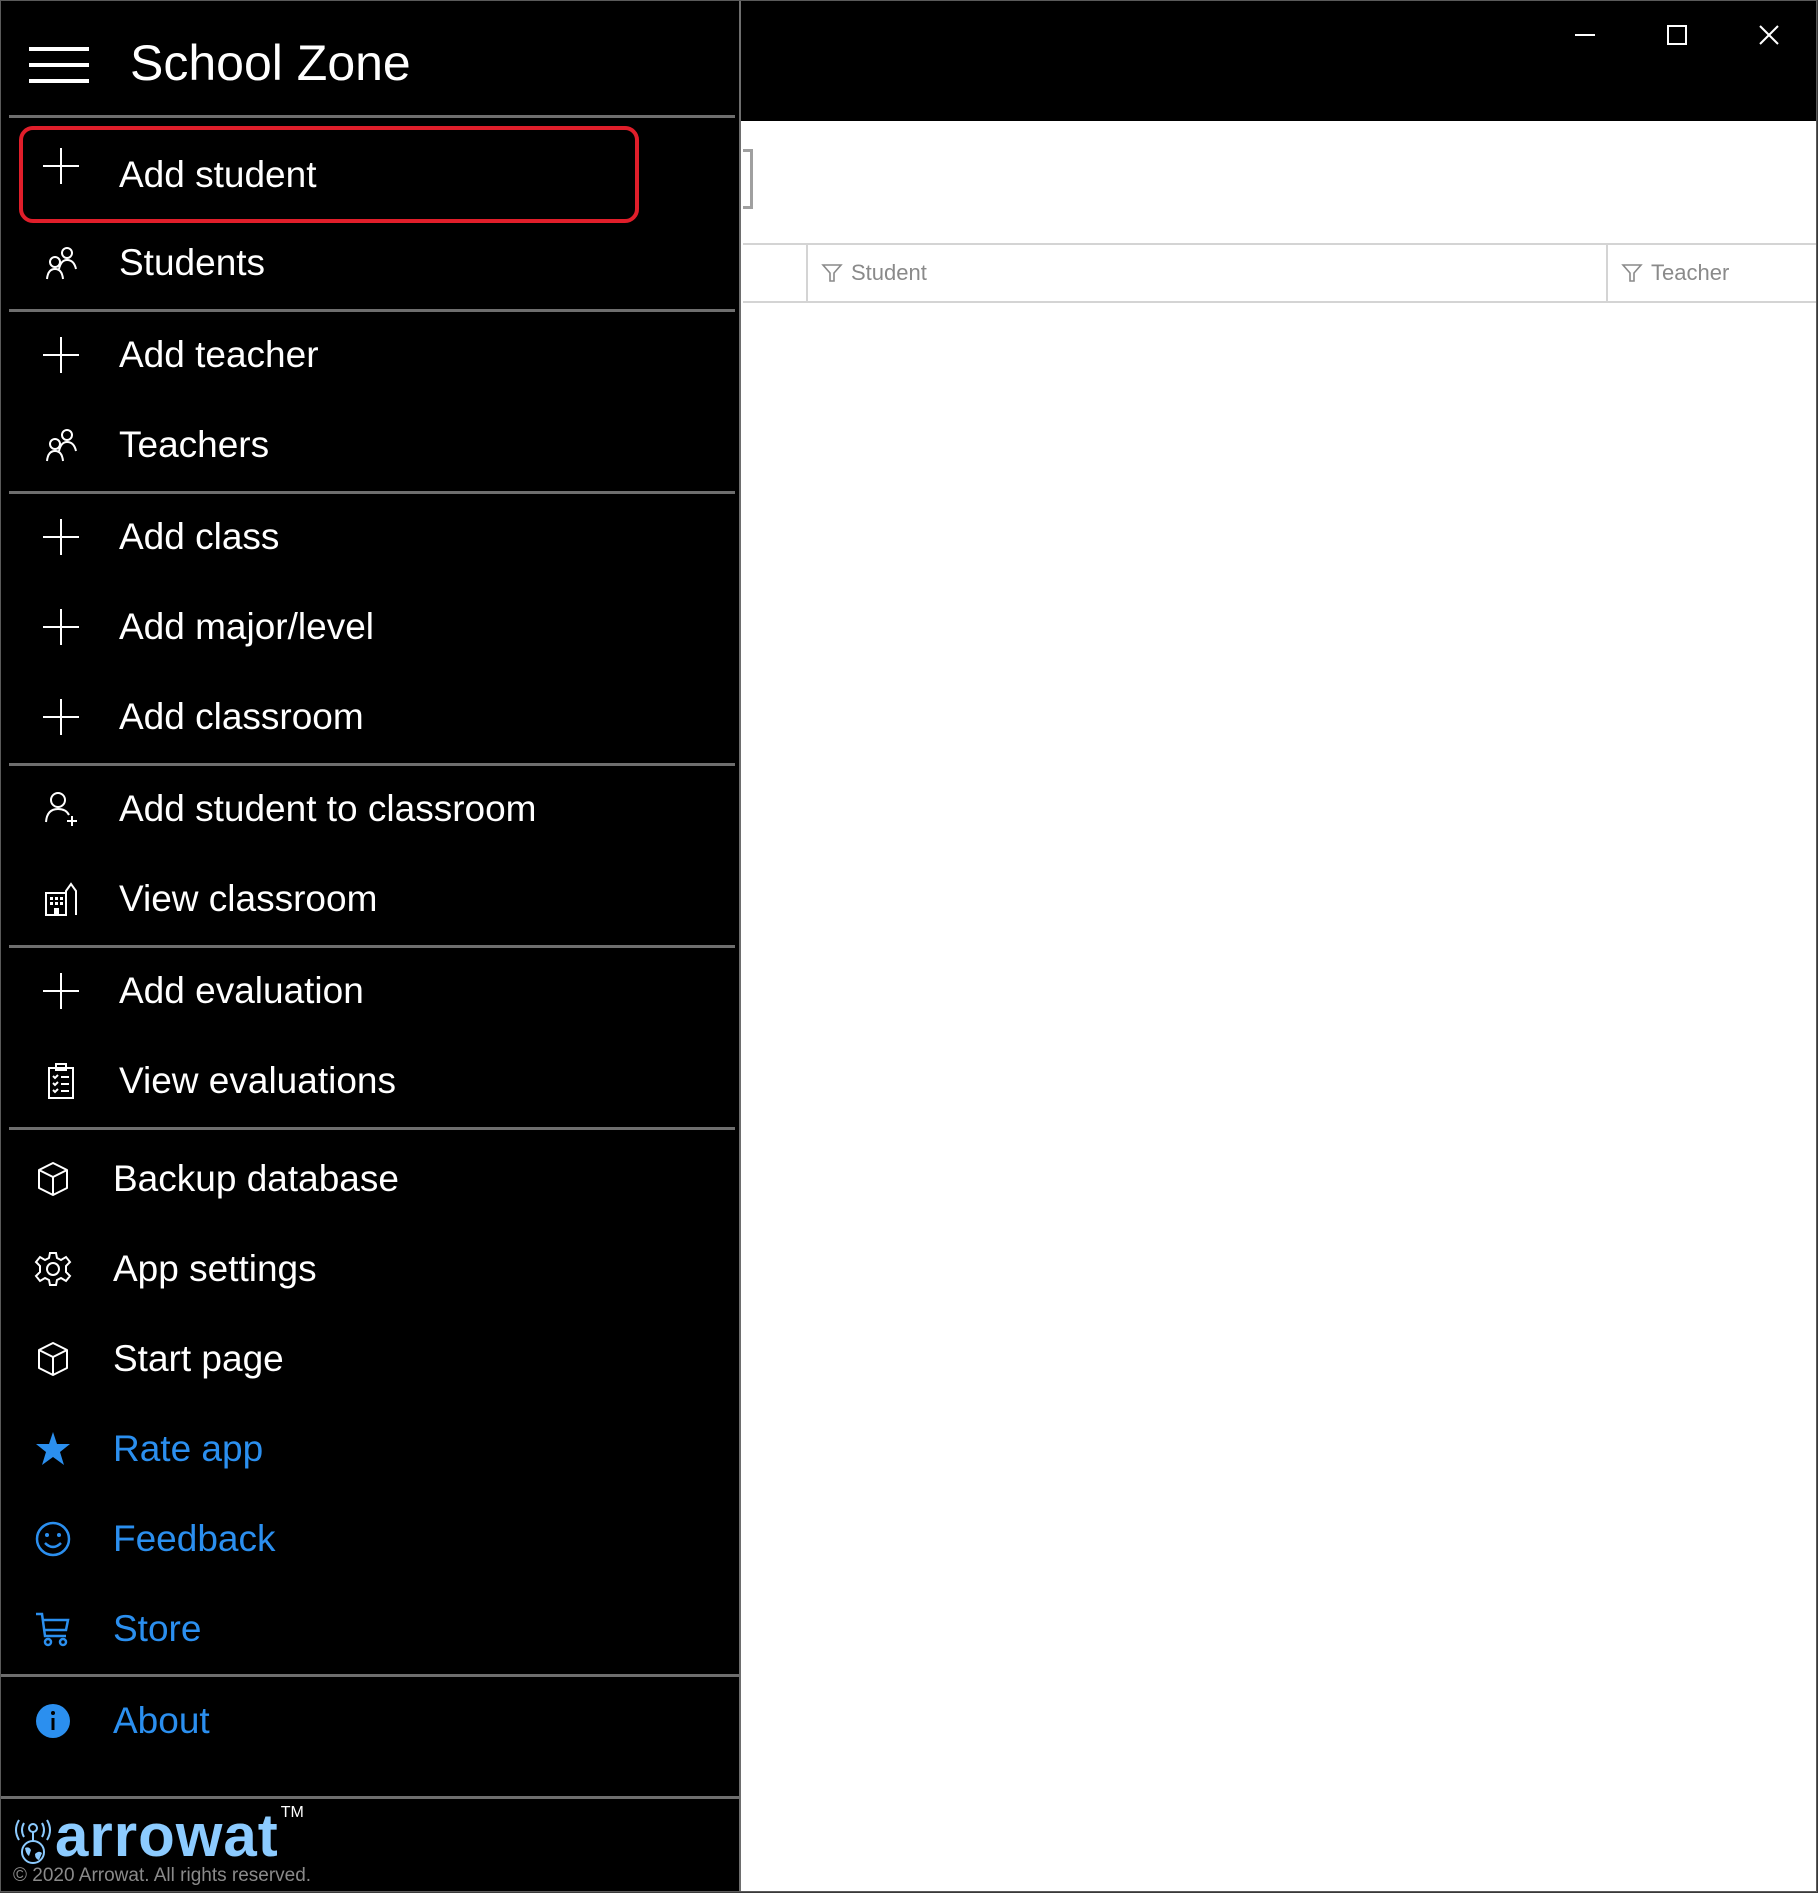 The image size is (1818, 1893). I want to click on smiley-icon, so click(53, 1539).